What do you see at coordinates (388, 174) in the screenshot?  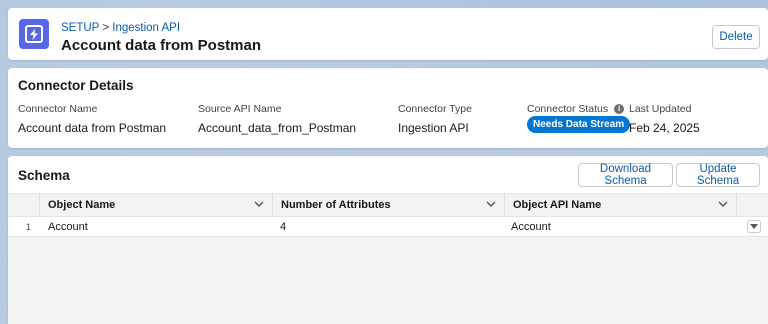 I see `schema-header: Schema Download Schema Update Schema` at bounding box center [388, 174].